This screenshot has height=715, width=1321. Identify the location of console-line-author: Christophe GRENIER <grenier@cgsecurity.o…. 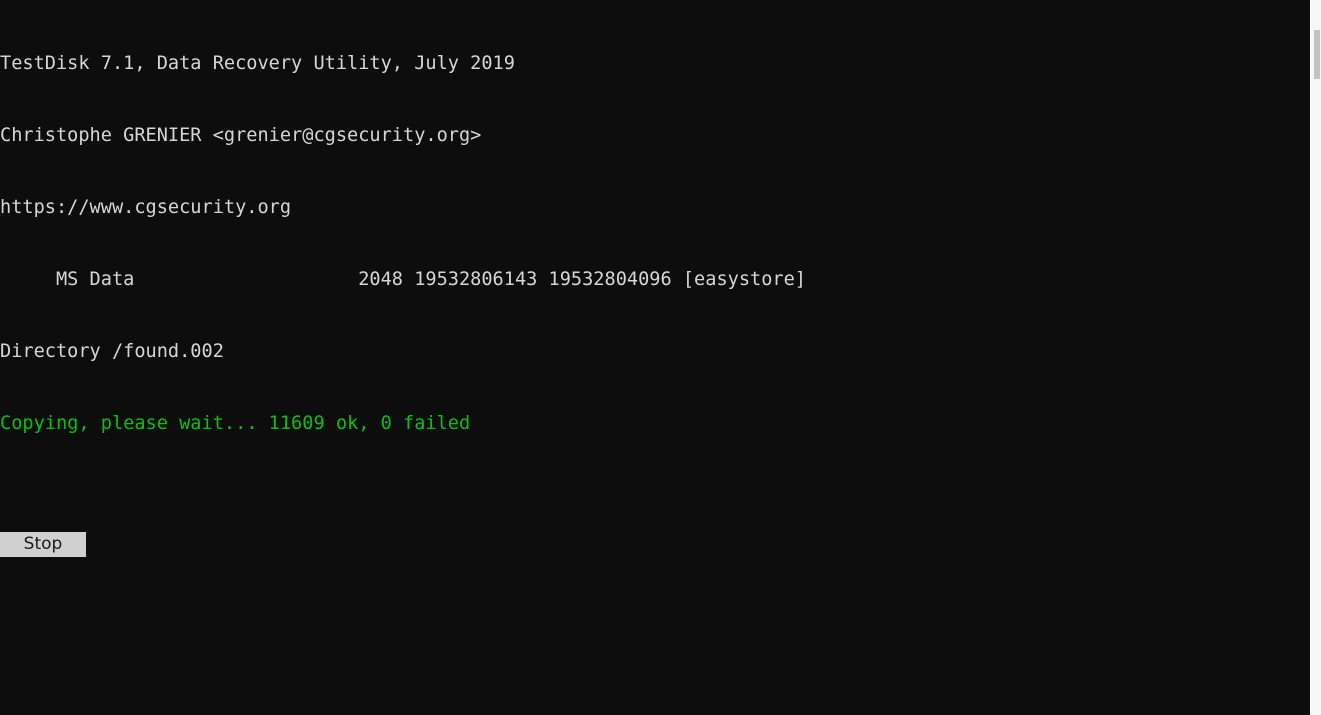
(241, 135).